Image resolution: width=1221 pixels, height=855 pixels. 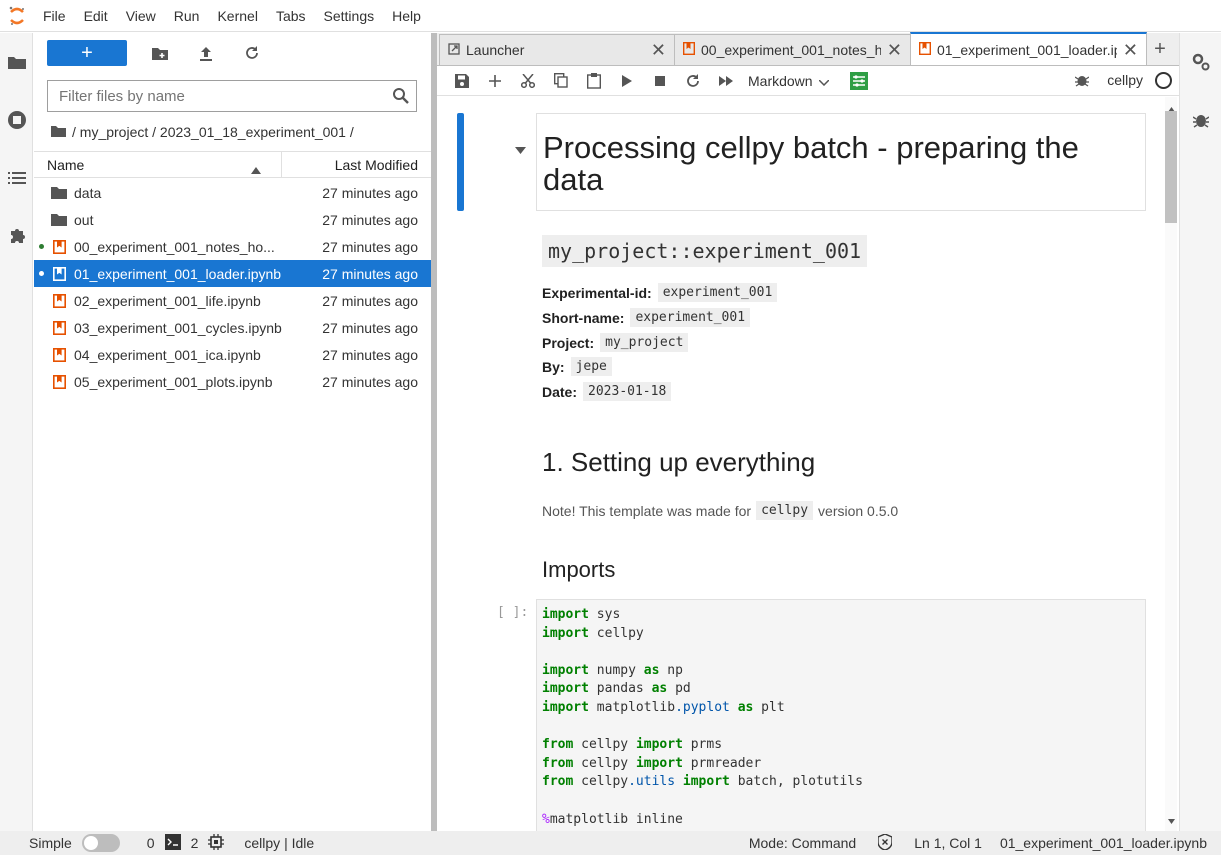 I want to click on stop-icon, so click(x=659, y=81).